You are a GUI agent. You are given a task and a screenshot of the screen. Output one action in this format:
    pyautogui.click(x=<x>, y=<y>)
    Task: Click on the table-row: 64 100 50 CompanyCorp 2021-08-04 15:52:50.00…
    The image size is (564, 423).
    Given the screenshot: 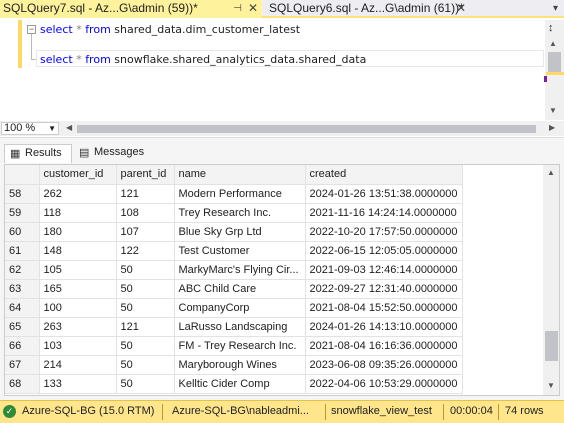 What is the action you would take?
    pyautogui.click(x=234, y=308)
    